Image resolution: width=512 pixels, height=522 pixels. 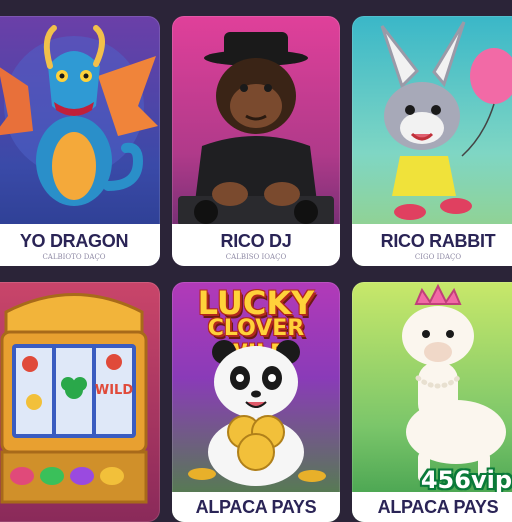 What do you see at coordinates (256, 257) in the screenshot?
I see `game-subtitle: CALBISO IOAÇO` at bounding box center [256, 257].